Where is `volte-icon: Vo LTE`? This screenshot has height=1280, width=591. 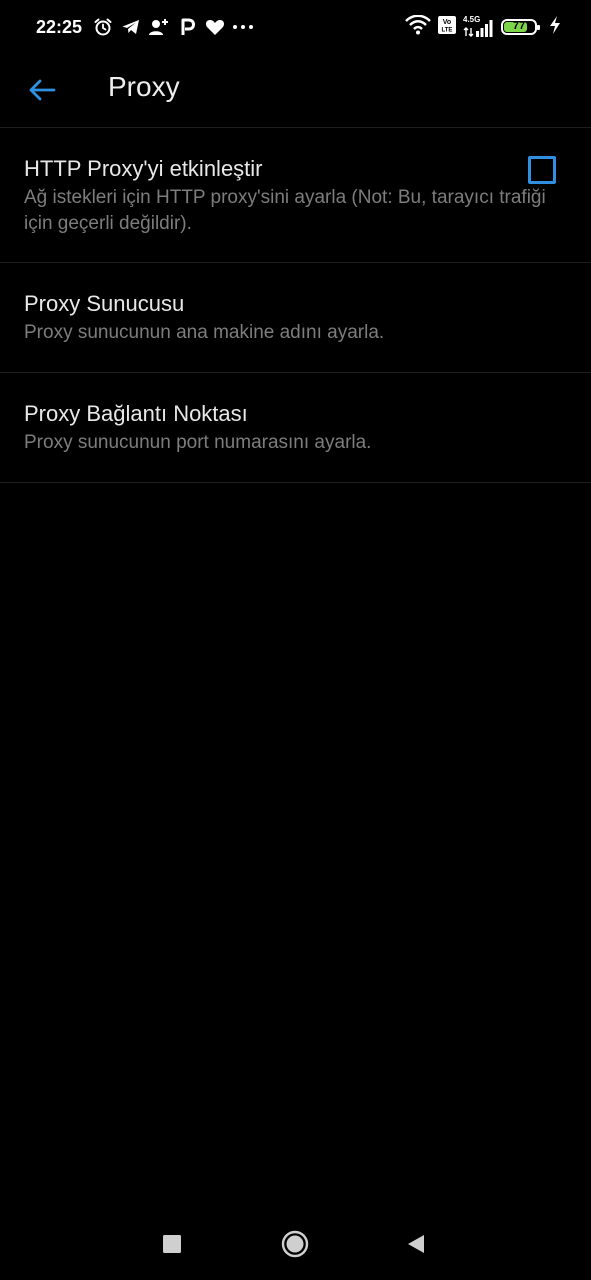 volte-icon: Vo LTE is located at coordinates (447, 27).